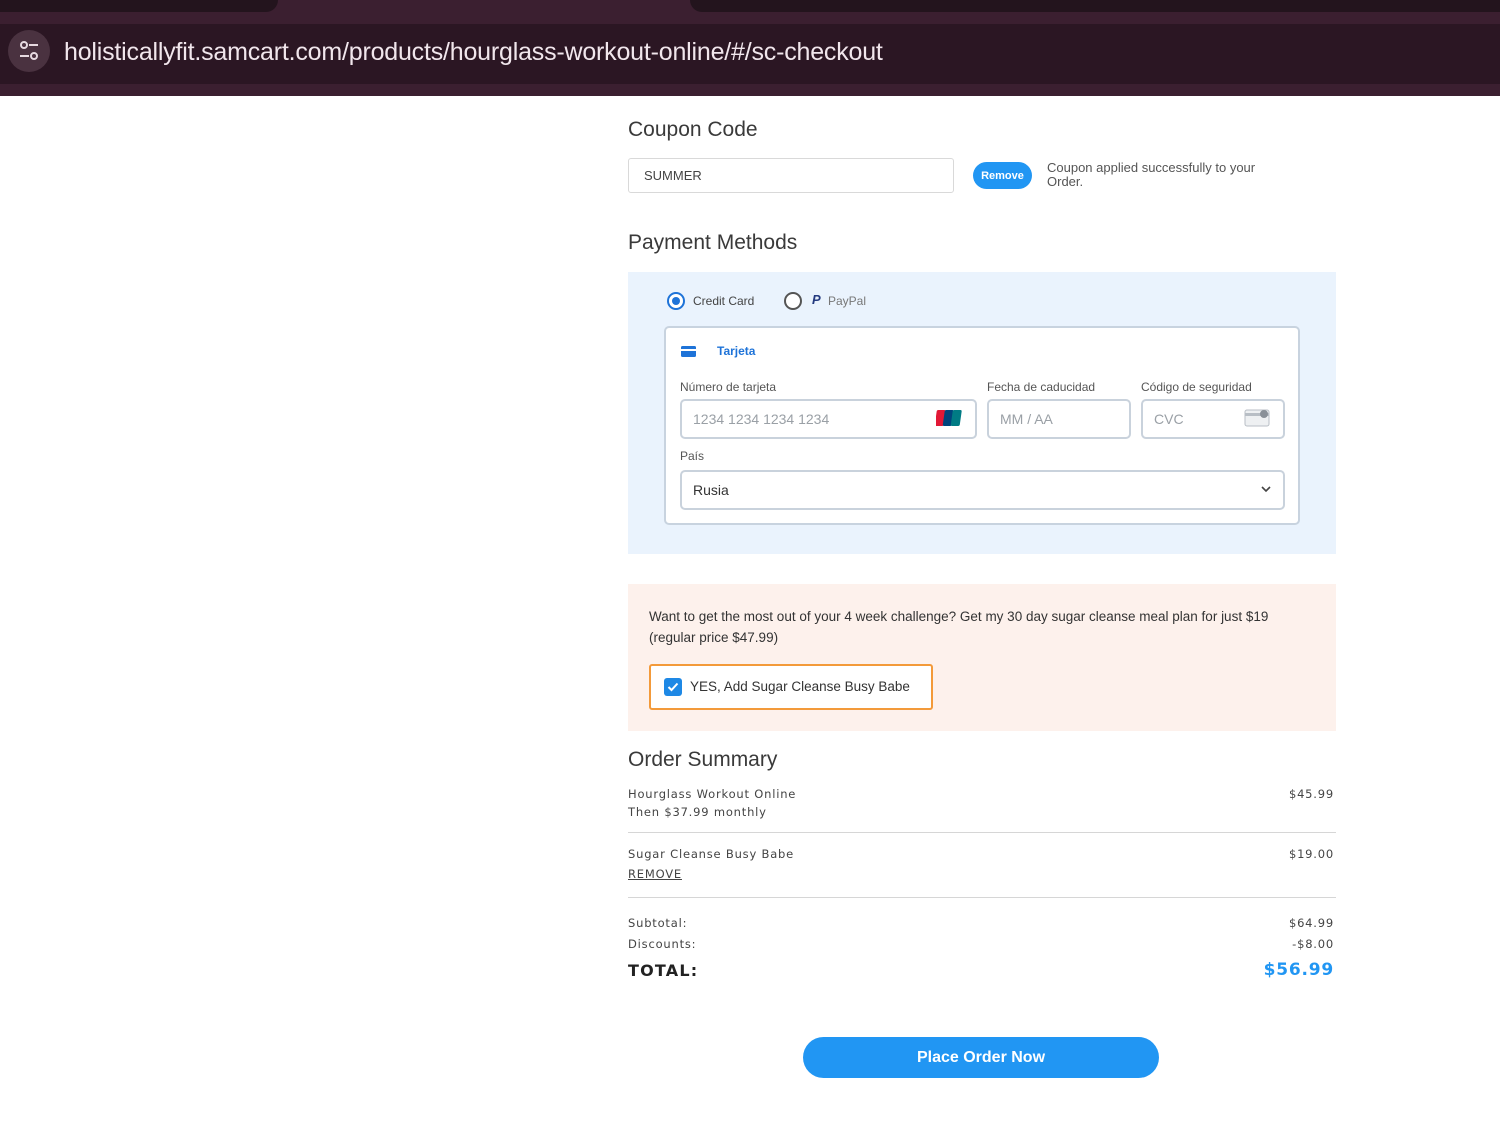 This screenshot has width=1500, height=1141. I want to click on country-label: País, so click(692, 456).